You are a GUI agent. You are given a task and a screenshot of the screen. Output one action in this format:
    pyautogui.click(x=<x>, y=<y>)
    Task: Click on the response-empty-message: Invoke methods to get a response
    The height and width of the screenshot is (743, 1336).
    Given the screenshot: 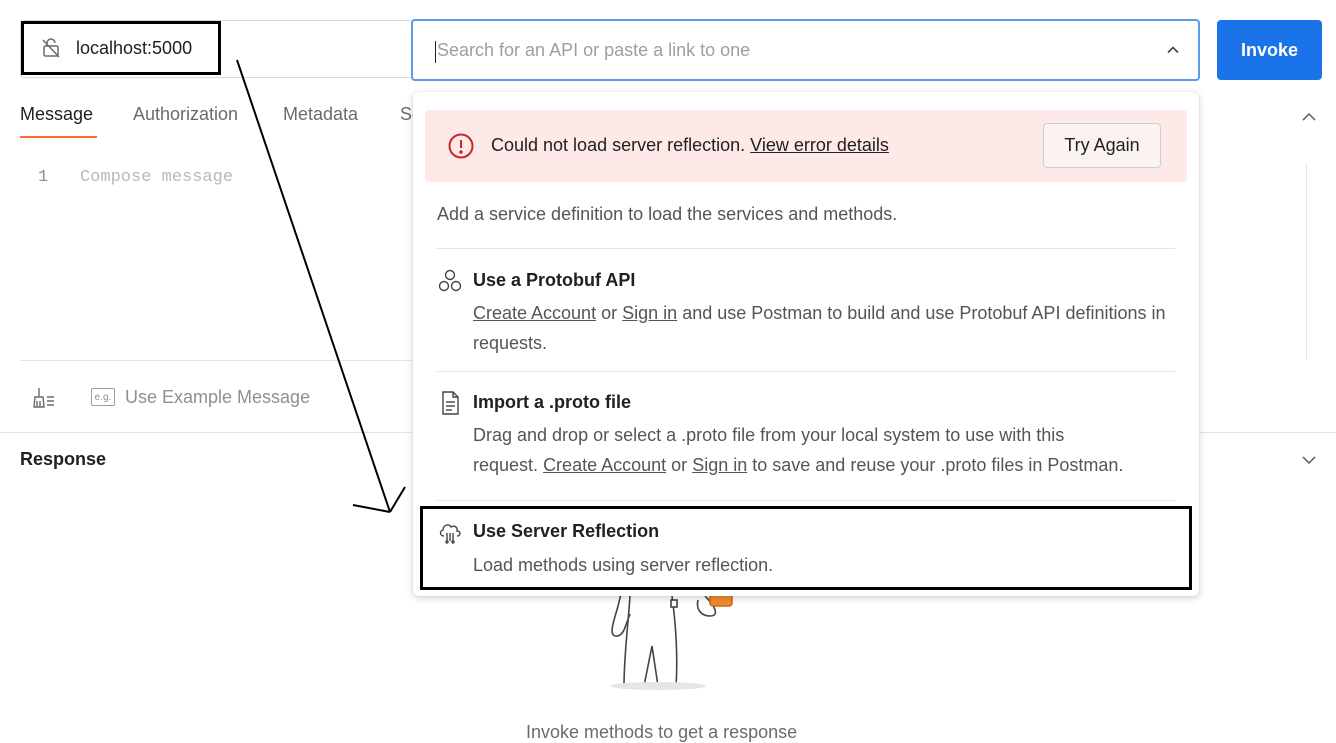 What is the action you would take?
    pyautogui.click(x=662, y=732)
    